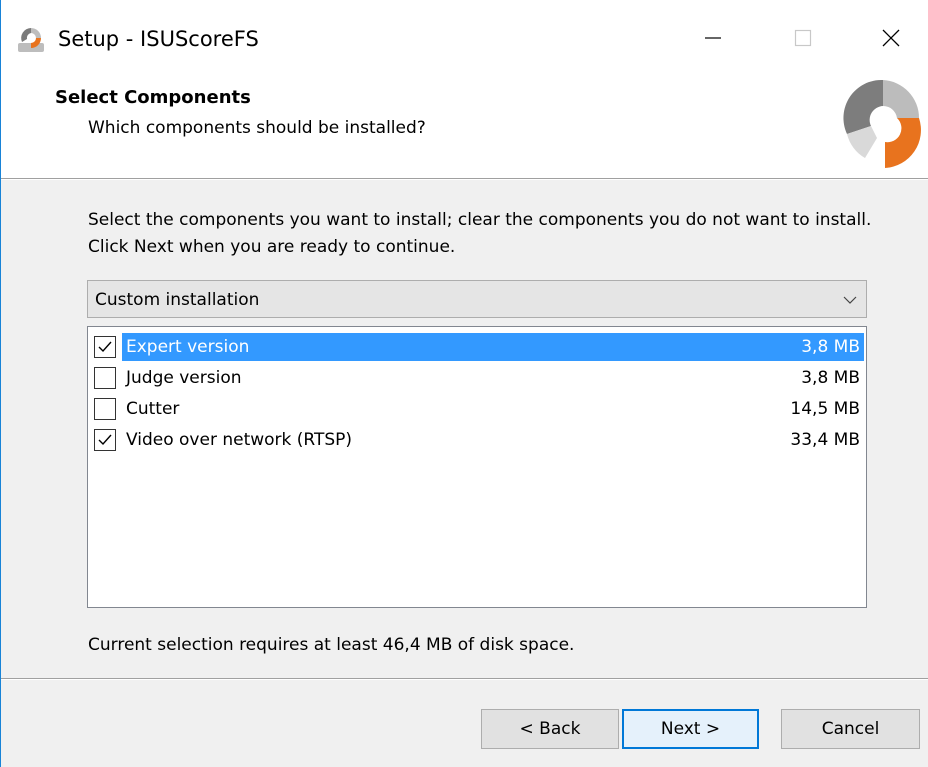 The height and width of the screenshot is (767, 928). What do you see at coordinates (550, 729) in the screenshot?
I see `back-button: < Back` at bounding box center [550, 729].